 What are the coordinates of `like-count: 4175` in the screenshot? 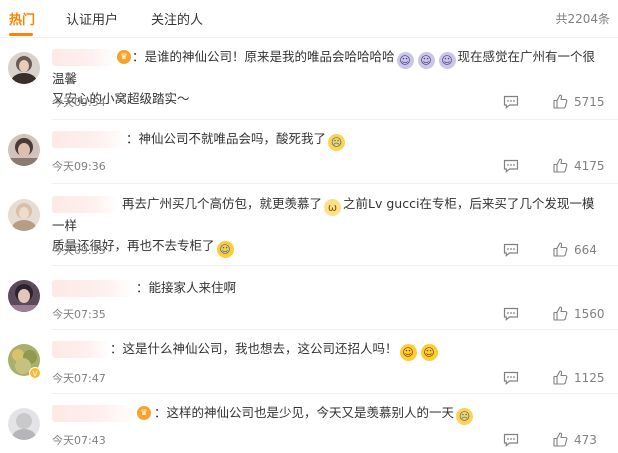 It's located at (589, 166).